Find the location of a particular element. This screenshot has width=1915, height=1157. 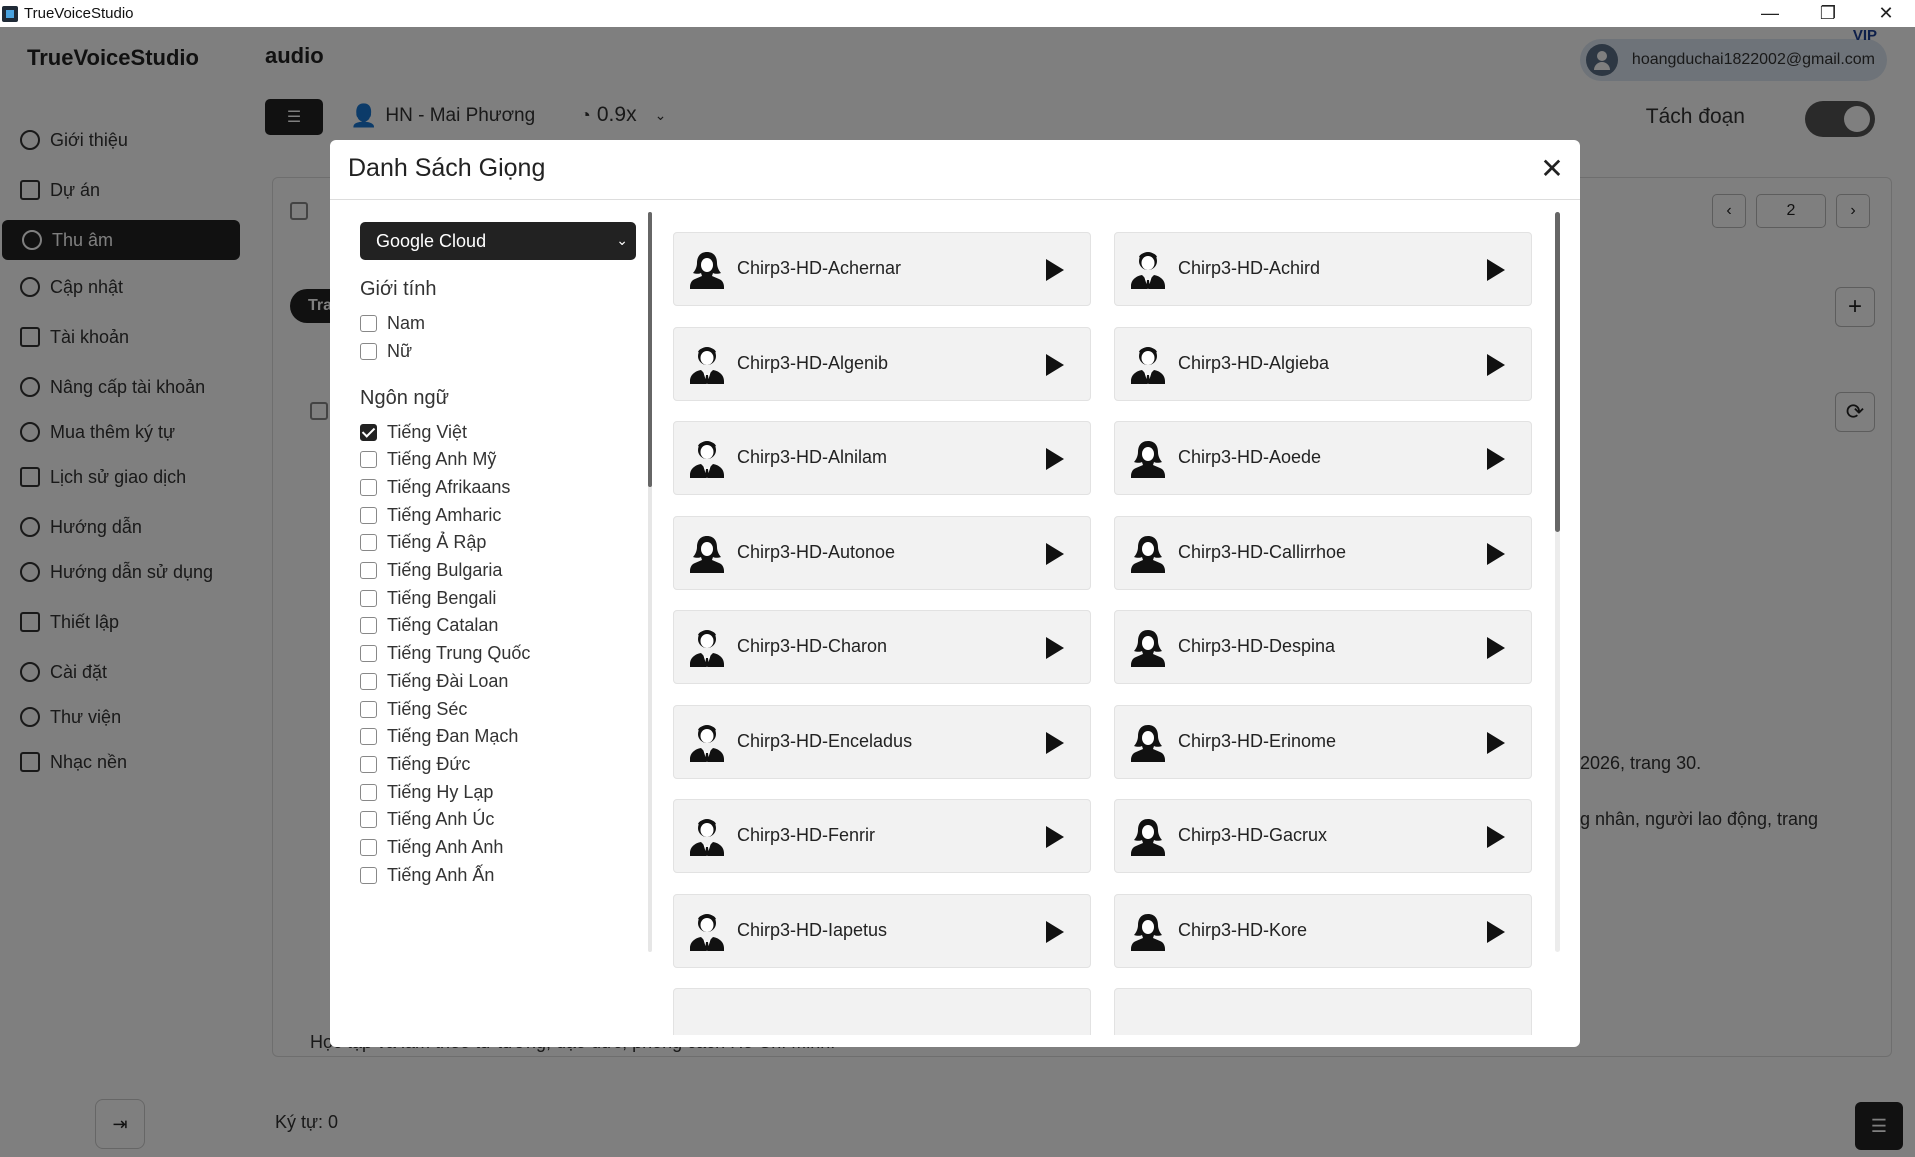

voice-card: Chirp3-HD-Achird is located at coordinates (1323, 269).